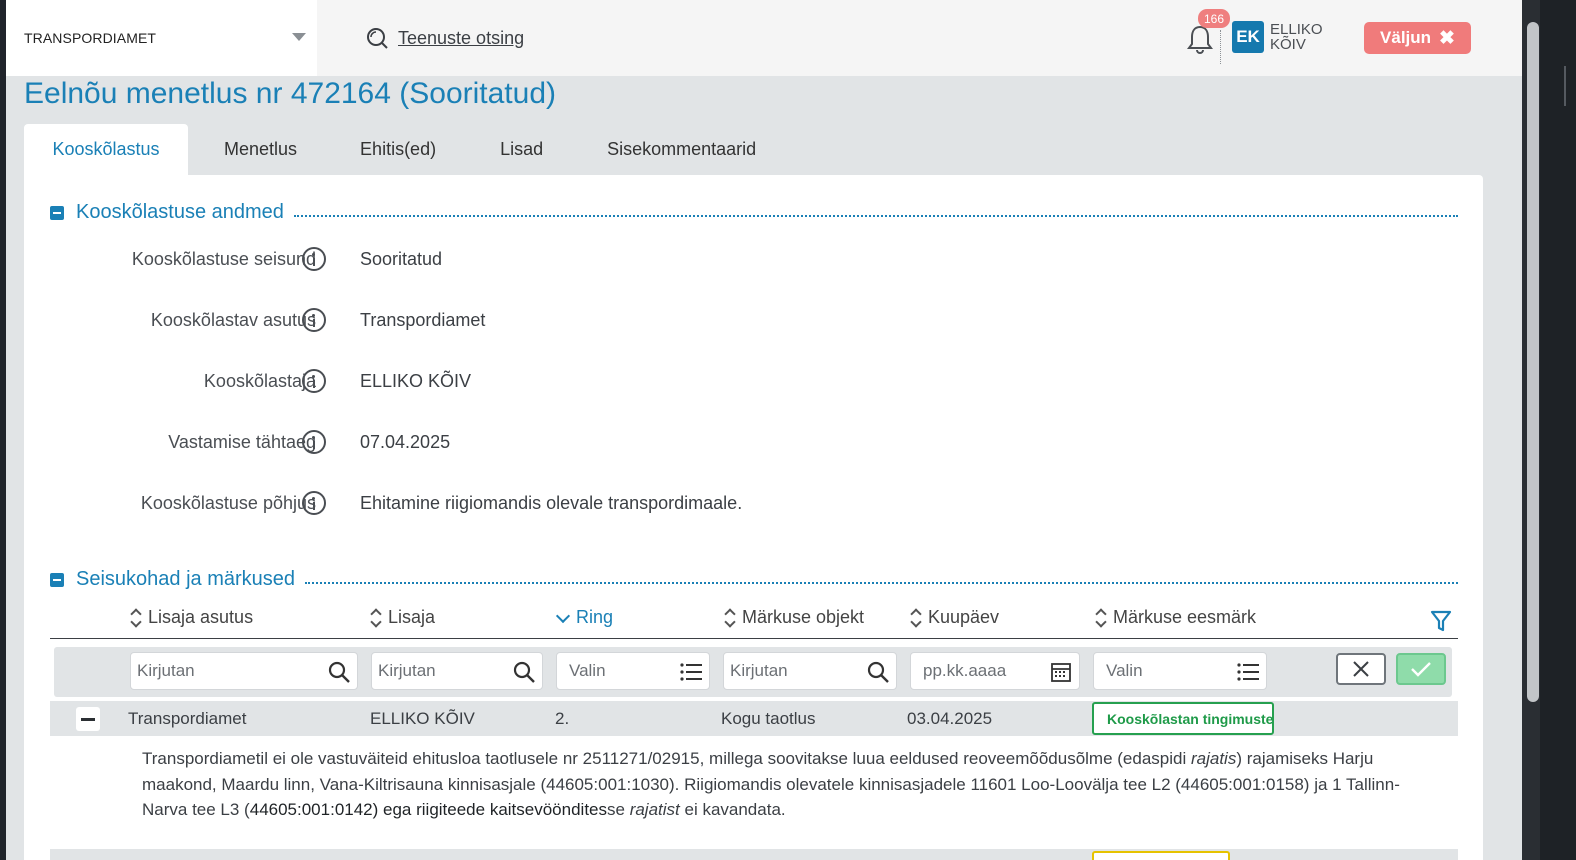 Image resolution: width=1576 pixels, height=860 pixels. What do you see at coordinates (187, 718) in the screenshot?
I see `cell-institution: Transpordiamet` at bounding box center [187, 718].